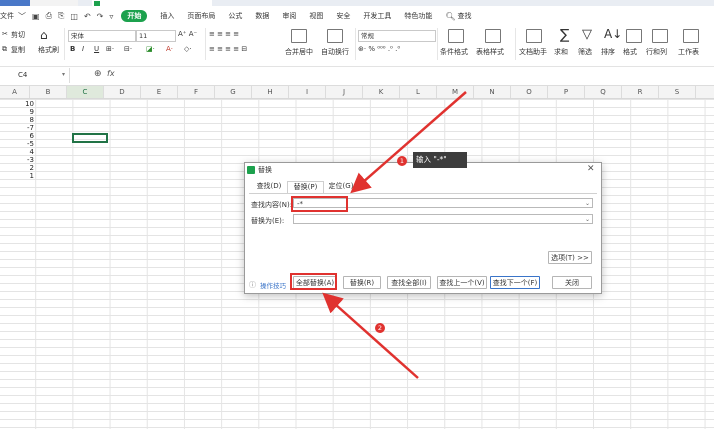  Describe the element at coordinates (370, 335) in the screenshot. I see `arrow-to-replace-all` at that location.